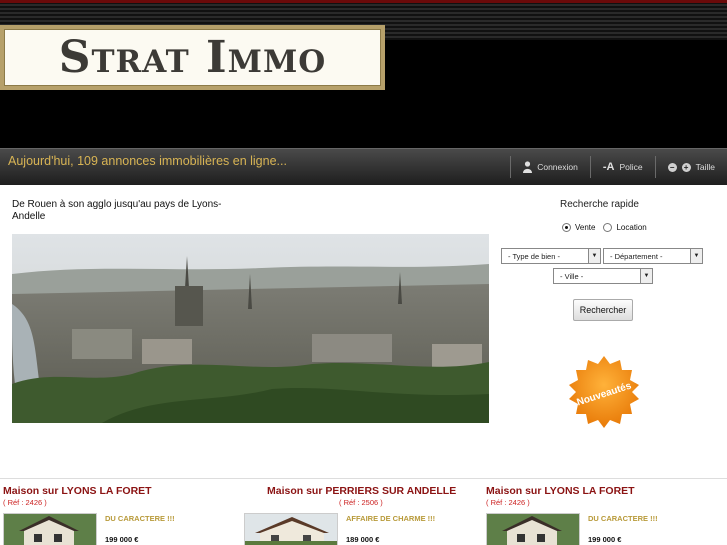  What do you see at coordinates (599, 204) in the screenshot?
I see `quick-search-title: Recherche rapide` at bounding box center [599, 204].